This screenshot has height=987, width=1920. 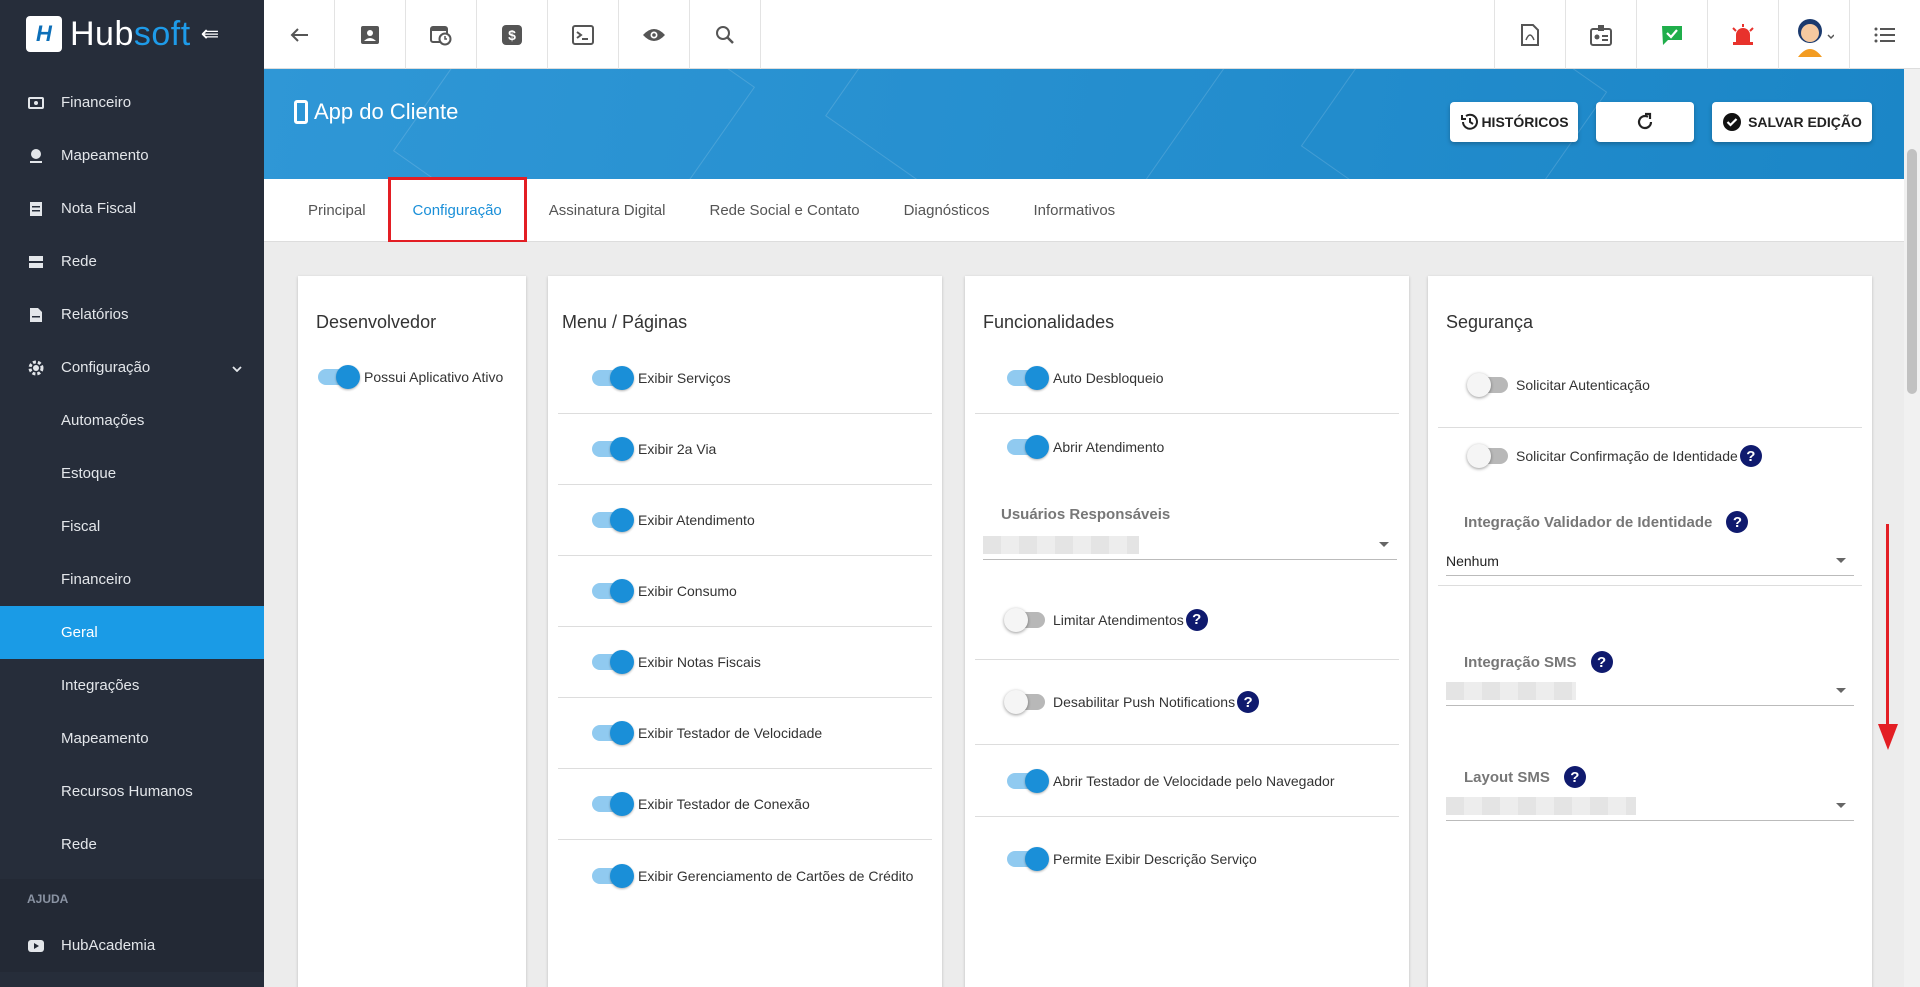 I want to click on brand-name: Hubsoft, so click(x=130, y=33).